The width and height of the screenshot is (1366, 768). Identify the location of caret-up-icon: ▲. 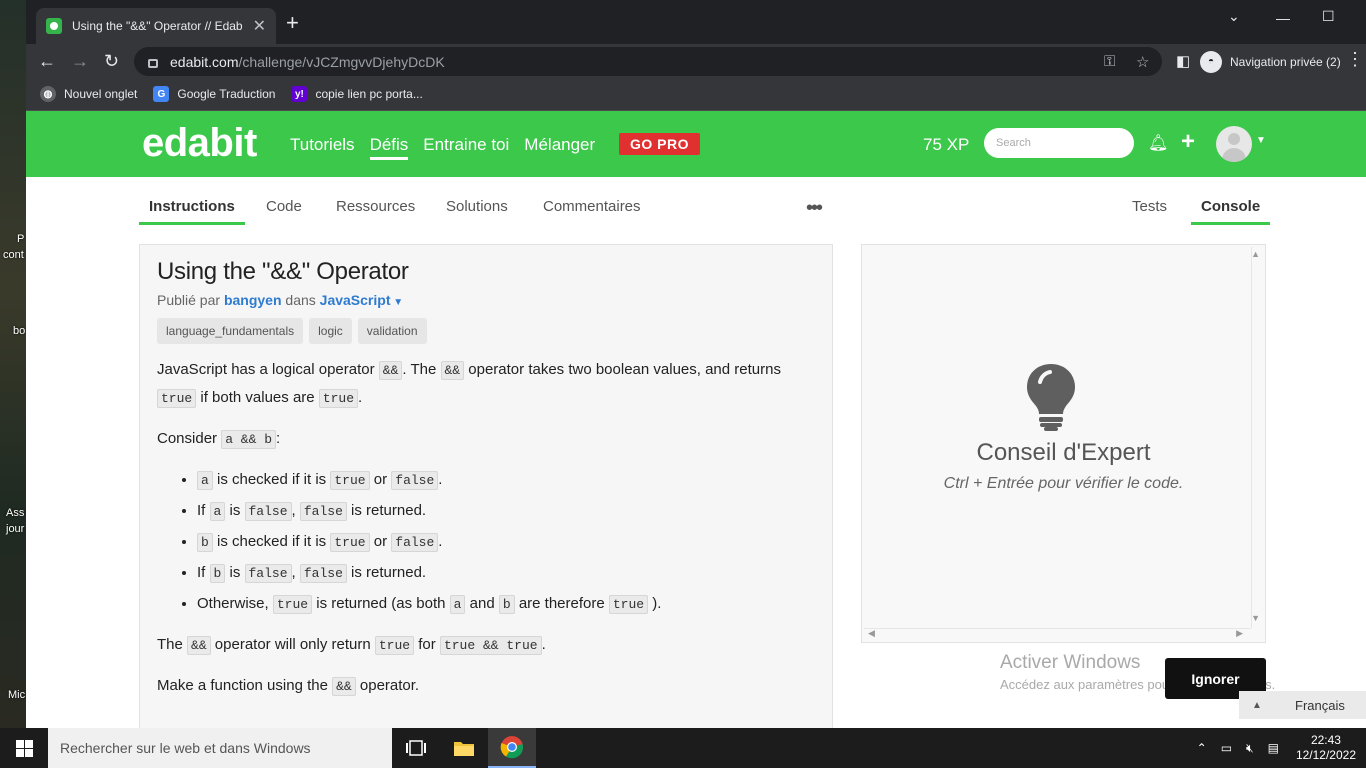
(1257, 705).